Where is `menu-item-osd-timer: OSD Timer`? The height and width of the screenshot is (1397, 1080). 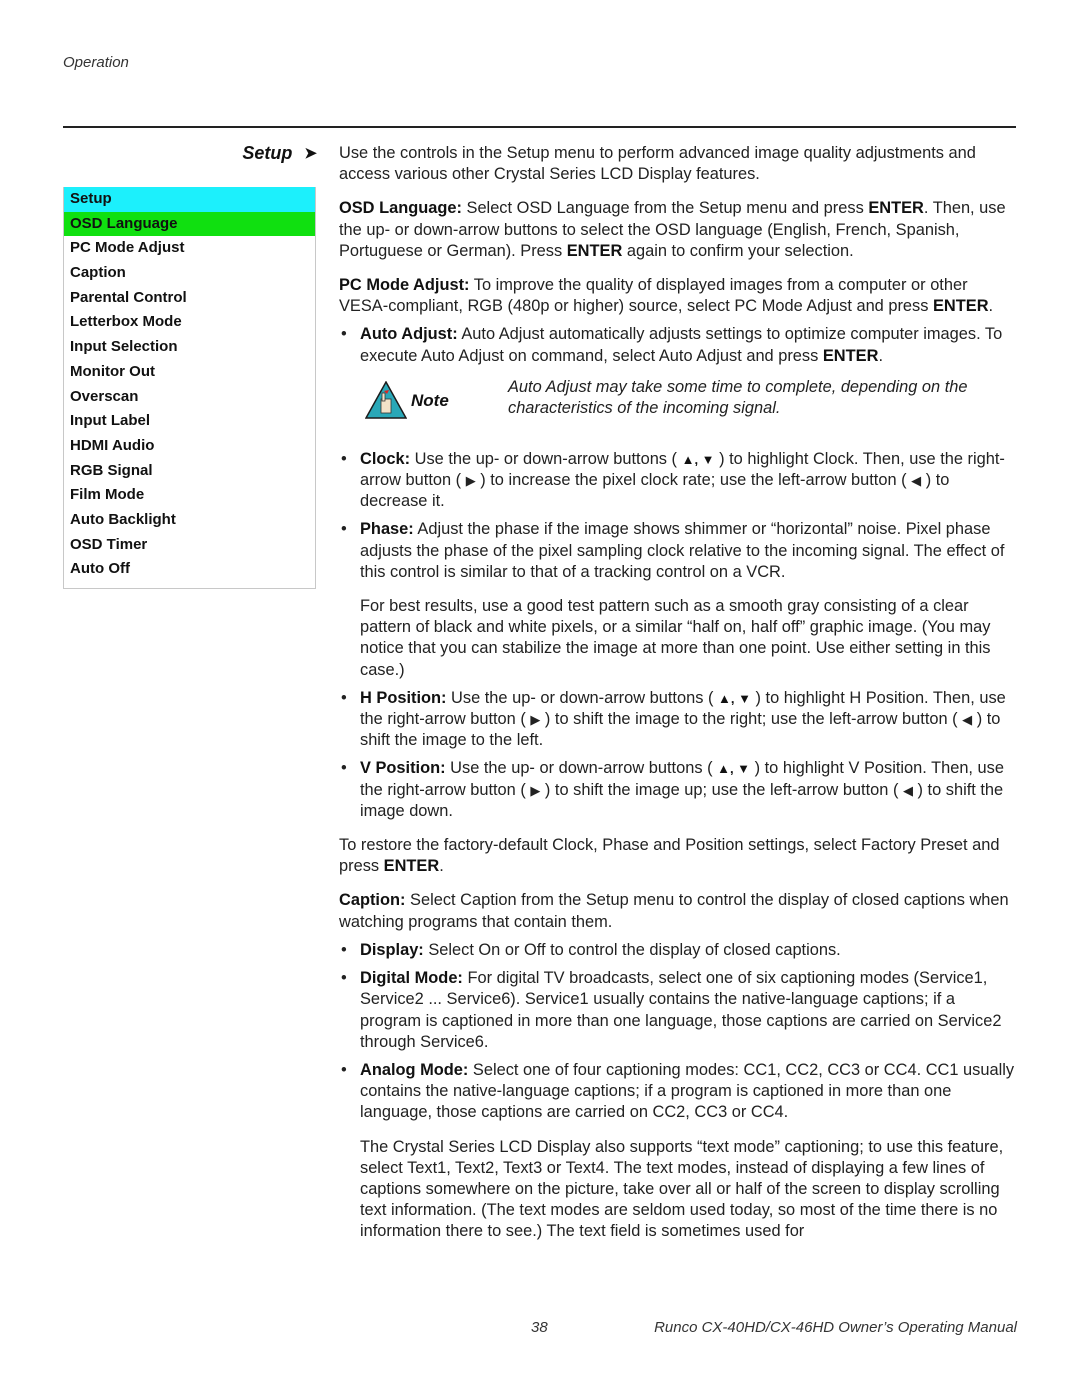 menu-item-osd-timer: OSD Timer is located at coordinates (189, 545).